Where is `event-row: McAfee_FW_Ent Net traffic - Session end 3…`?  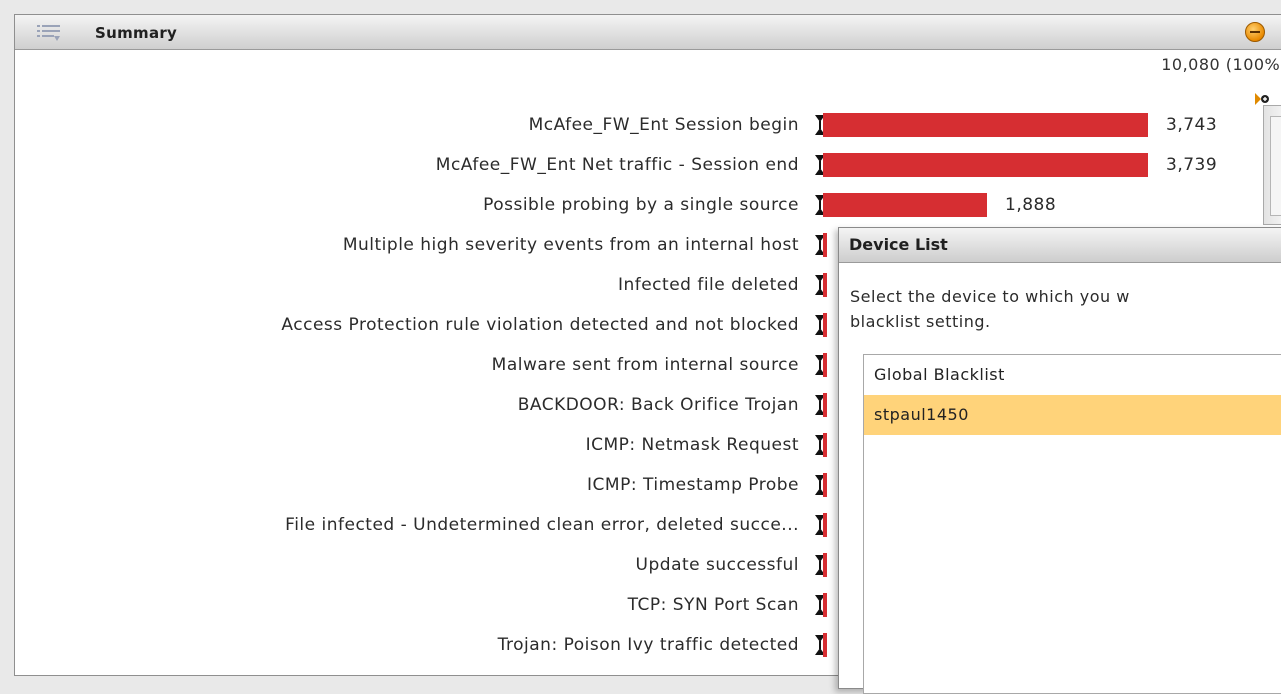 event-row: McAfee_FW_Ent Net traffic - Session end 3… is located at coordinates (648, 165).